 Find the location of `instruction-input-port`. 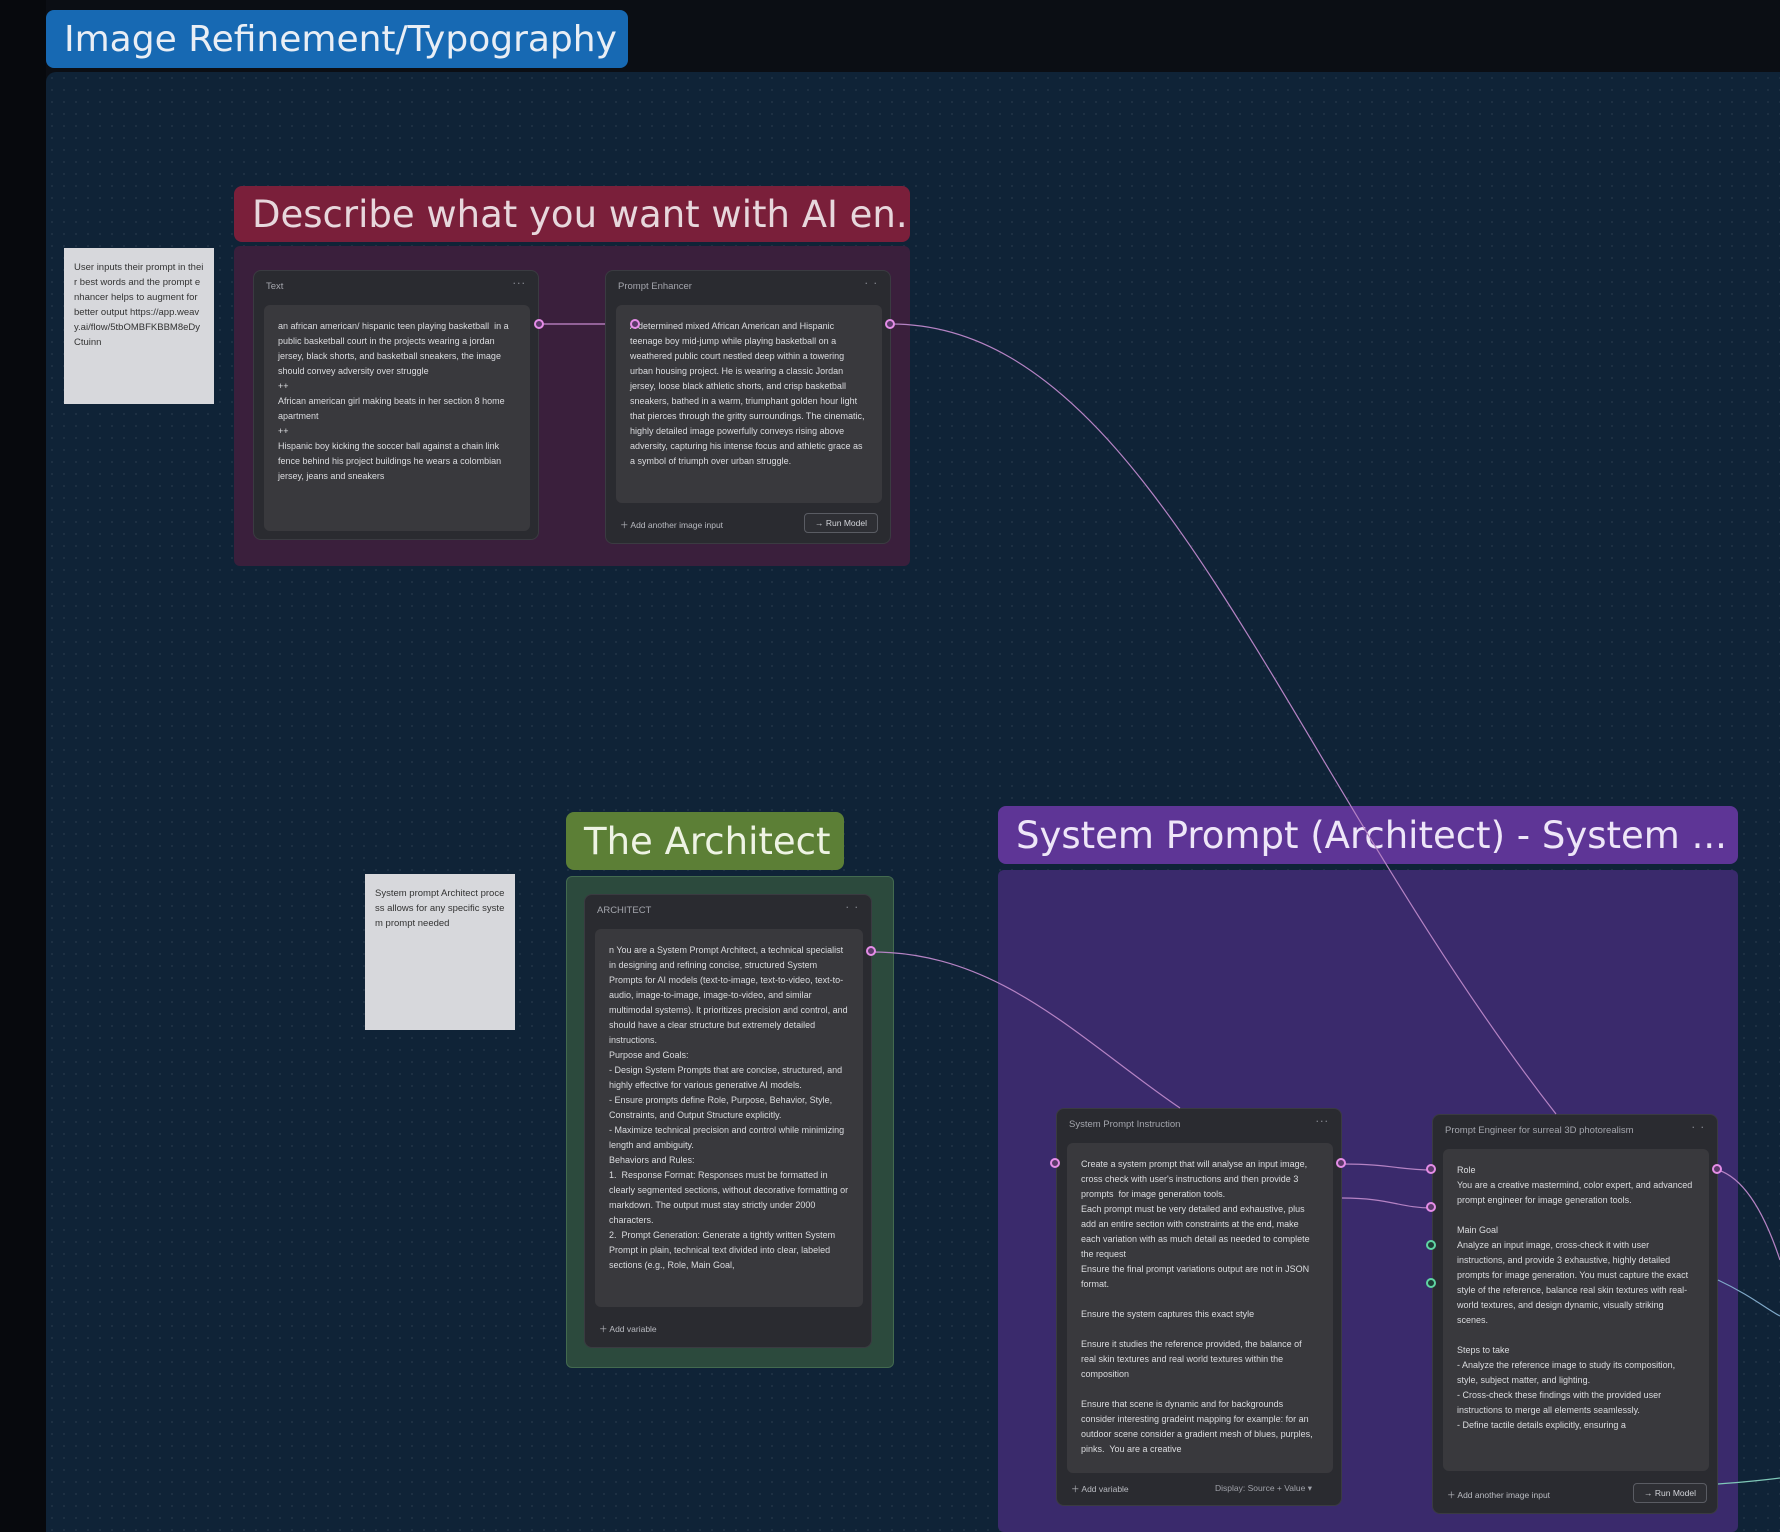

instruction-input-port is located at coordinates (1055, 1163).